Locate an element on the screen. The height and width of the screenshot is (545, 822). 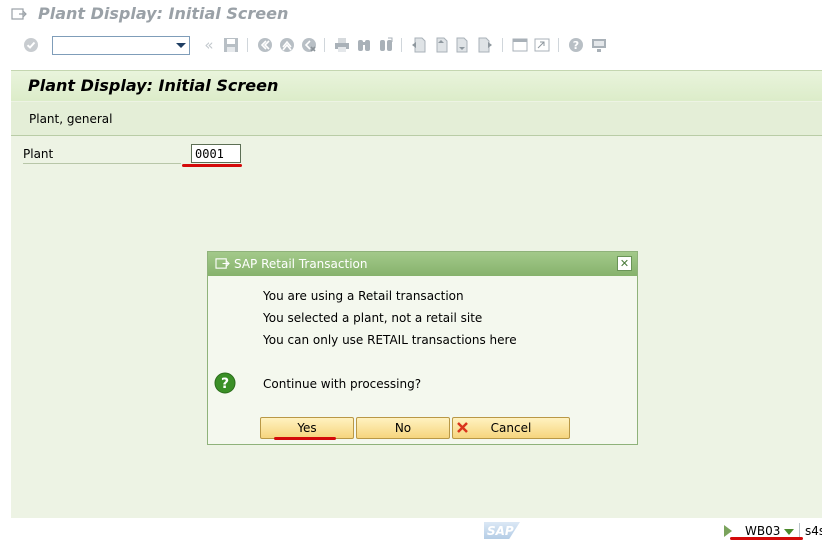
question-icon: ? is located at coordinates (225, 384).